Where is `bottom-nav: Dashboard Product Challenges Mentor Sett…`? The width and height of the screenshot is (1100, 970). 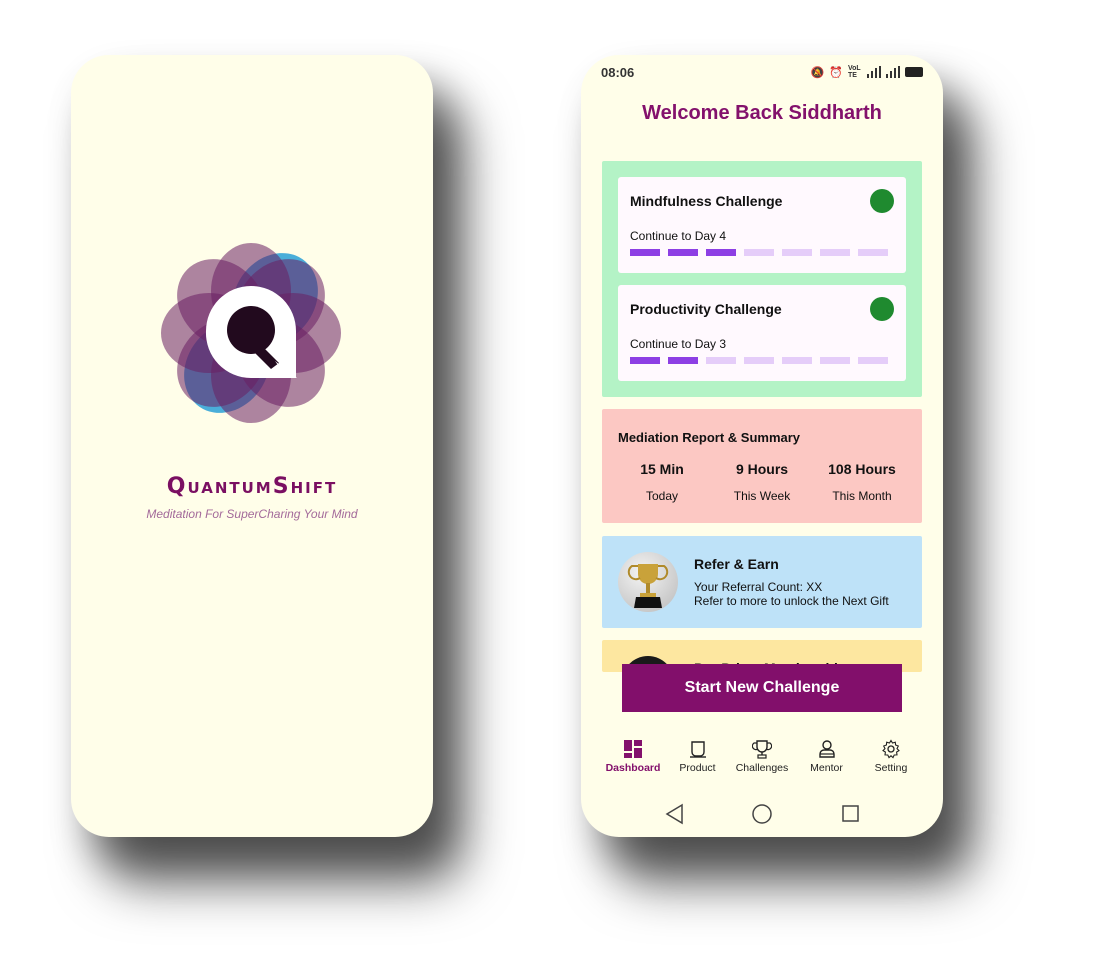
bottom-nav: Dashboard Product Challenges Mentor Sett… is located at coordinates (762, 759).